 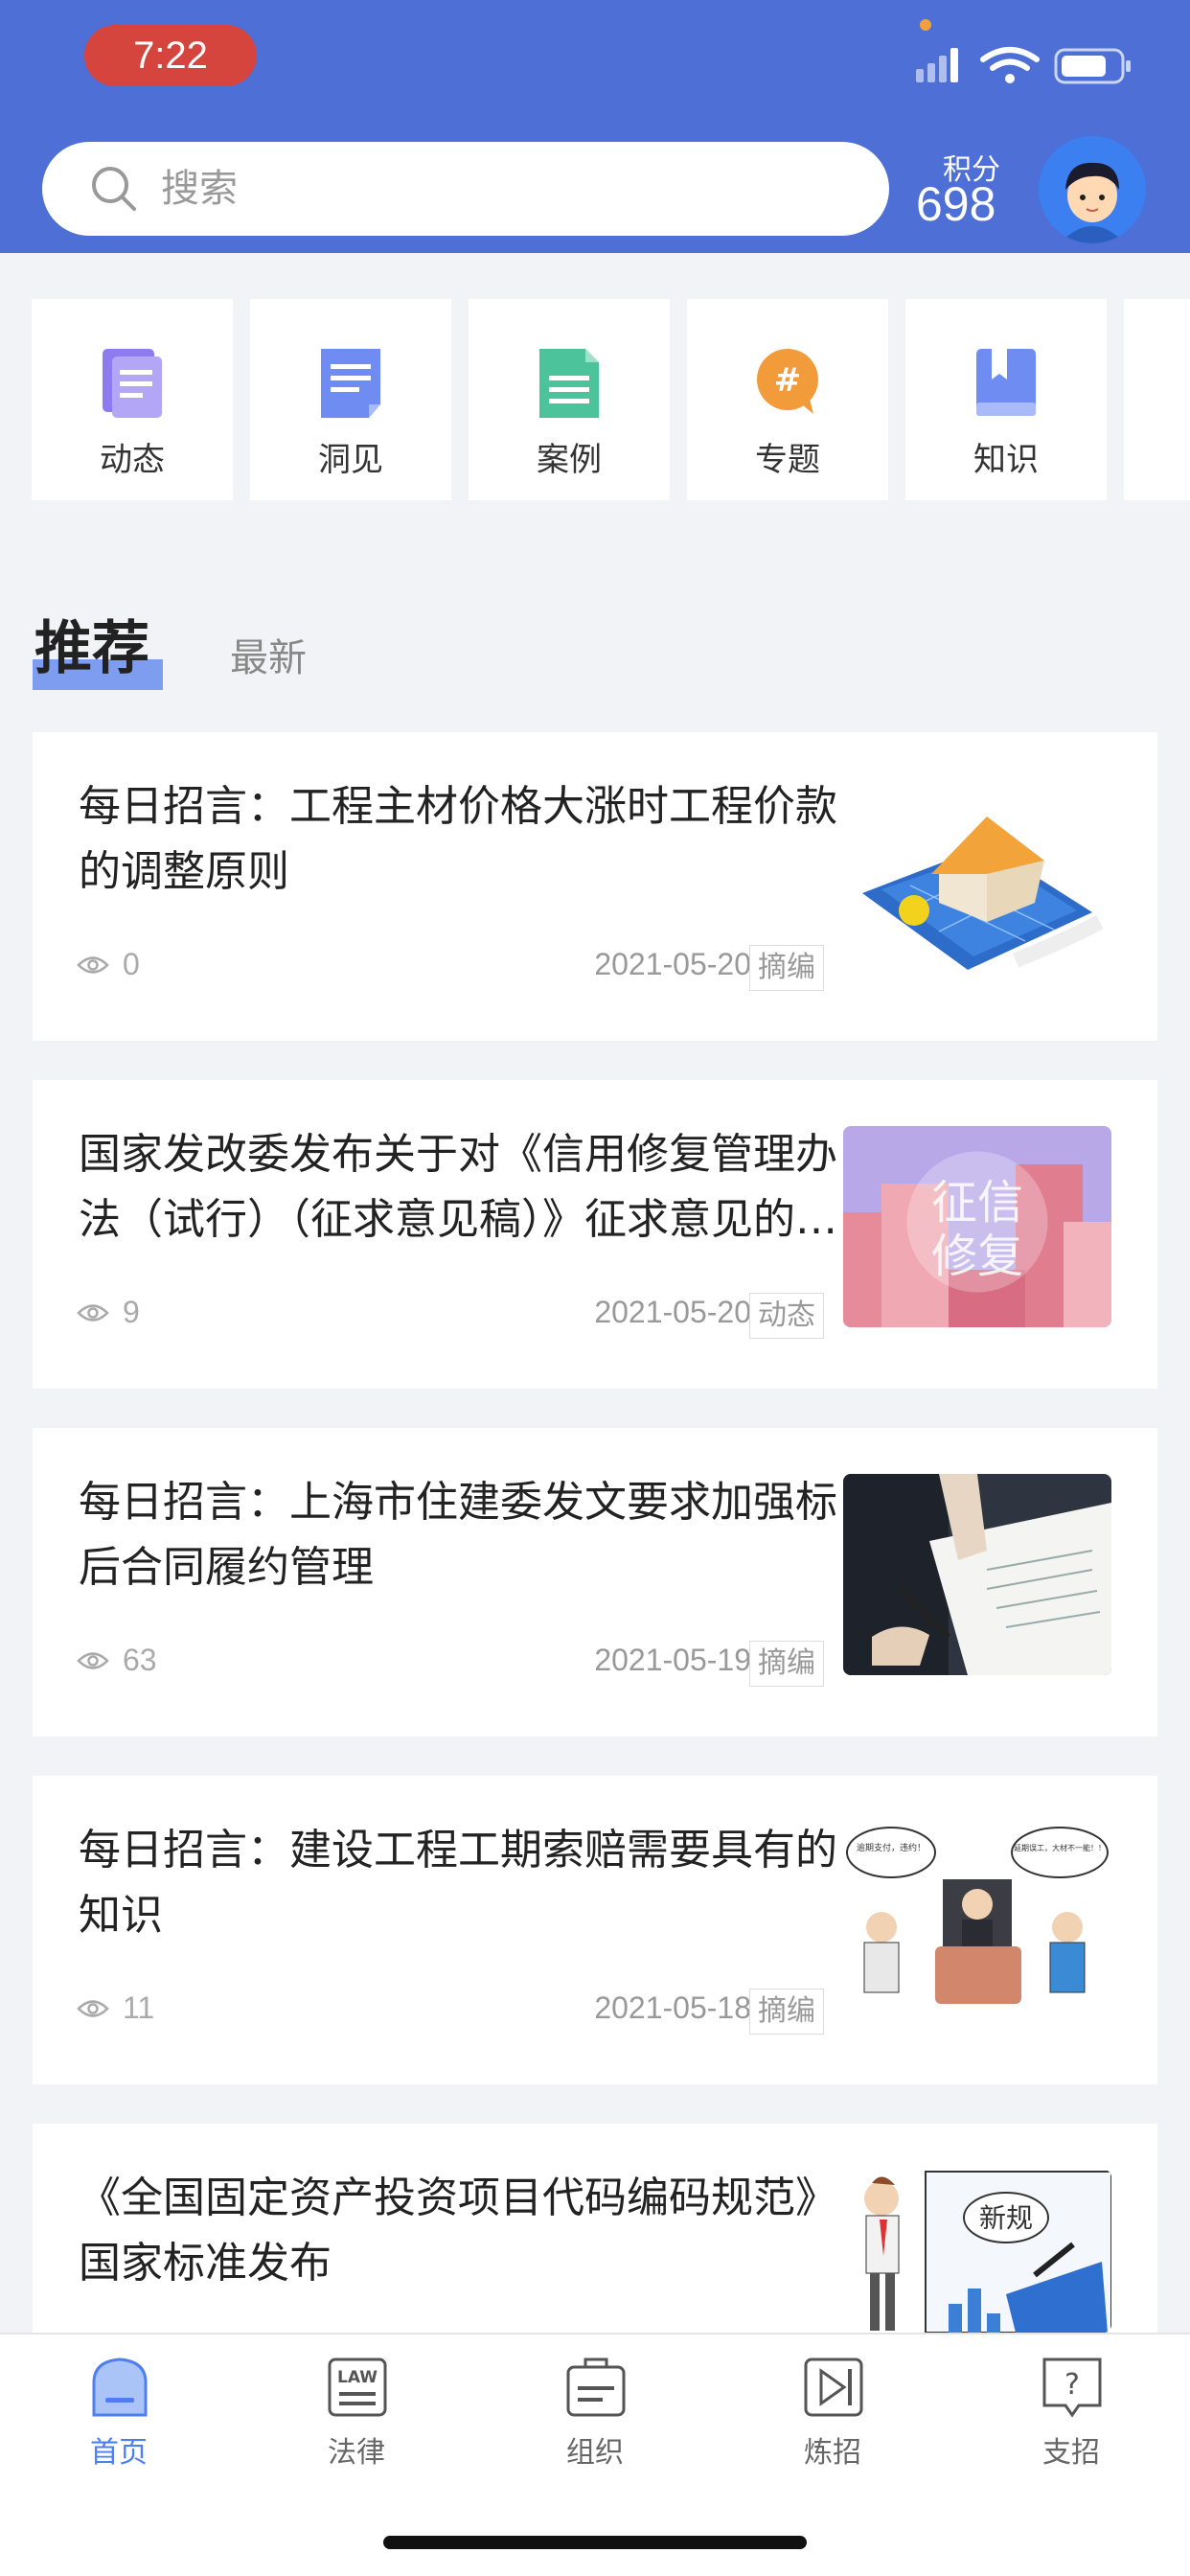 I want to click on search-input, so click(x=497, y=189).